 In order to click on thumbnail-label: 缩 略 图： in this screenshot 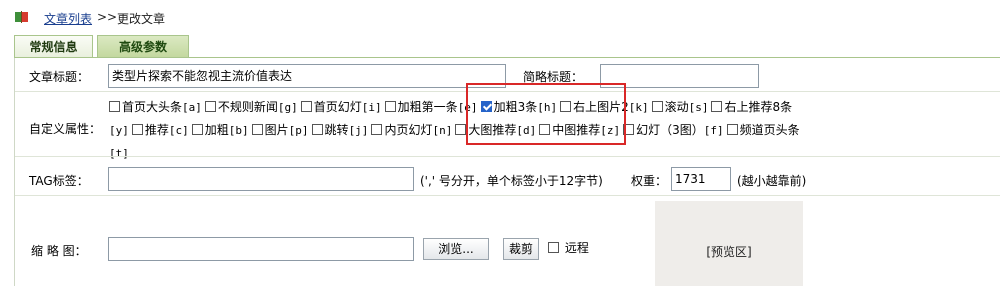, I will do `click(59, 251)`.